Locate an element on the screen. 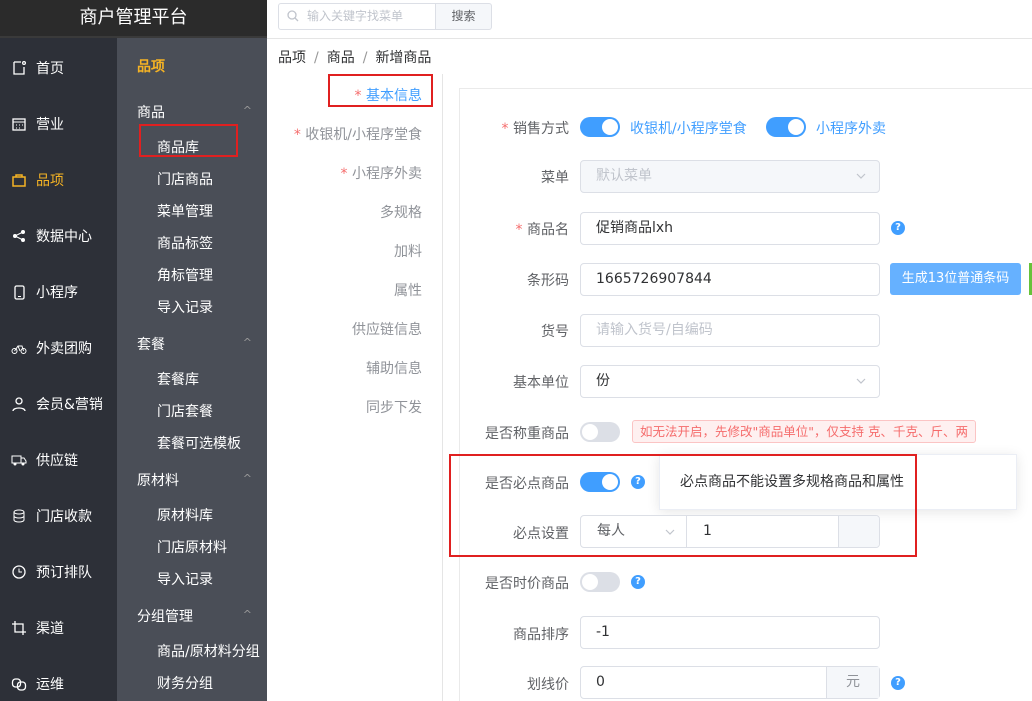 The width and height of the screenshot is (1032, 701). nav-item: 首页 is located at coordinates (58, 68).